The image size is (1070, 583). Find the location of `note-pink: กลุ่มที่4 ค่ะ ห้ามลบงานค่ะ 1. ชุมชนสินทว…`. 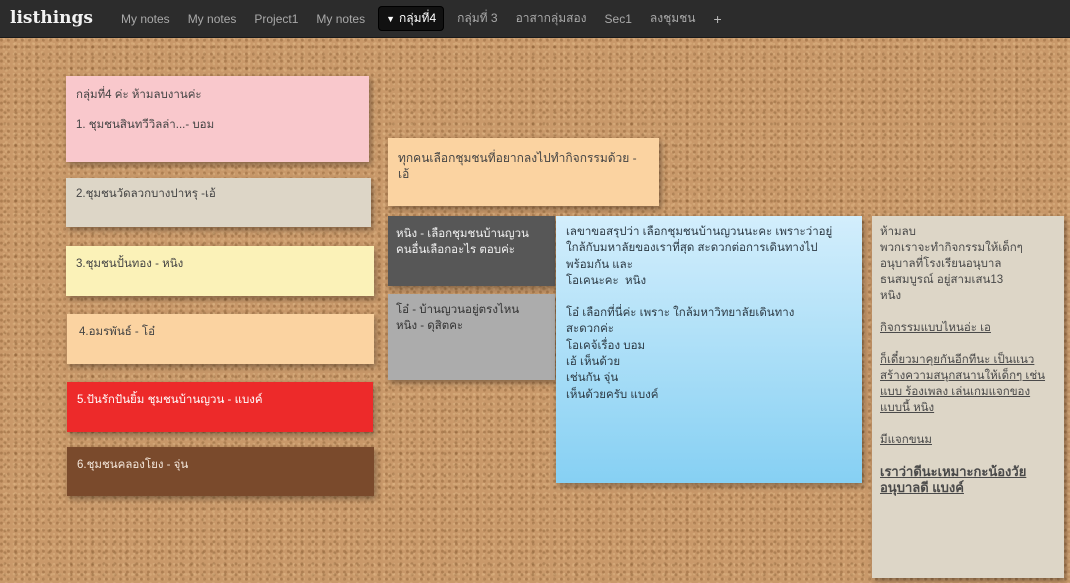

note-pink: กลุ่มที่4 ค่ะ ห้ามลบงานค่ะ 1. ชุมชนสินทว… is located at coordinates (217, 119).